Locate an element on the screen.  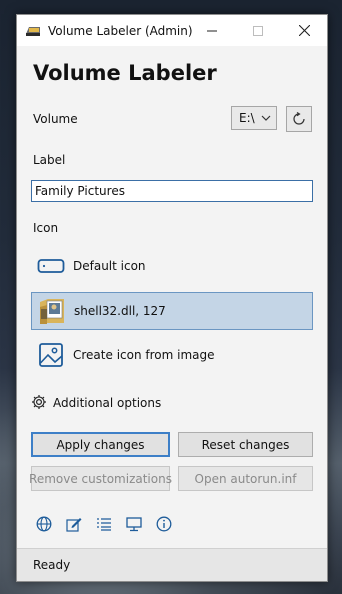
image-icon is located at coordinates (51, 355).